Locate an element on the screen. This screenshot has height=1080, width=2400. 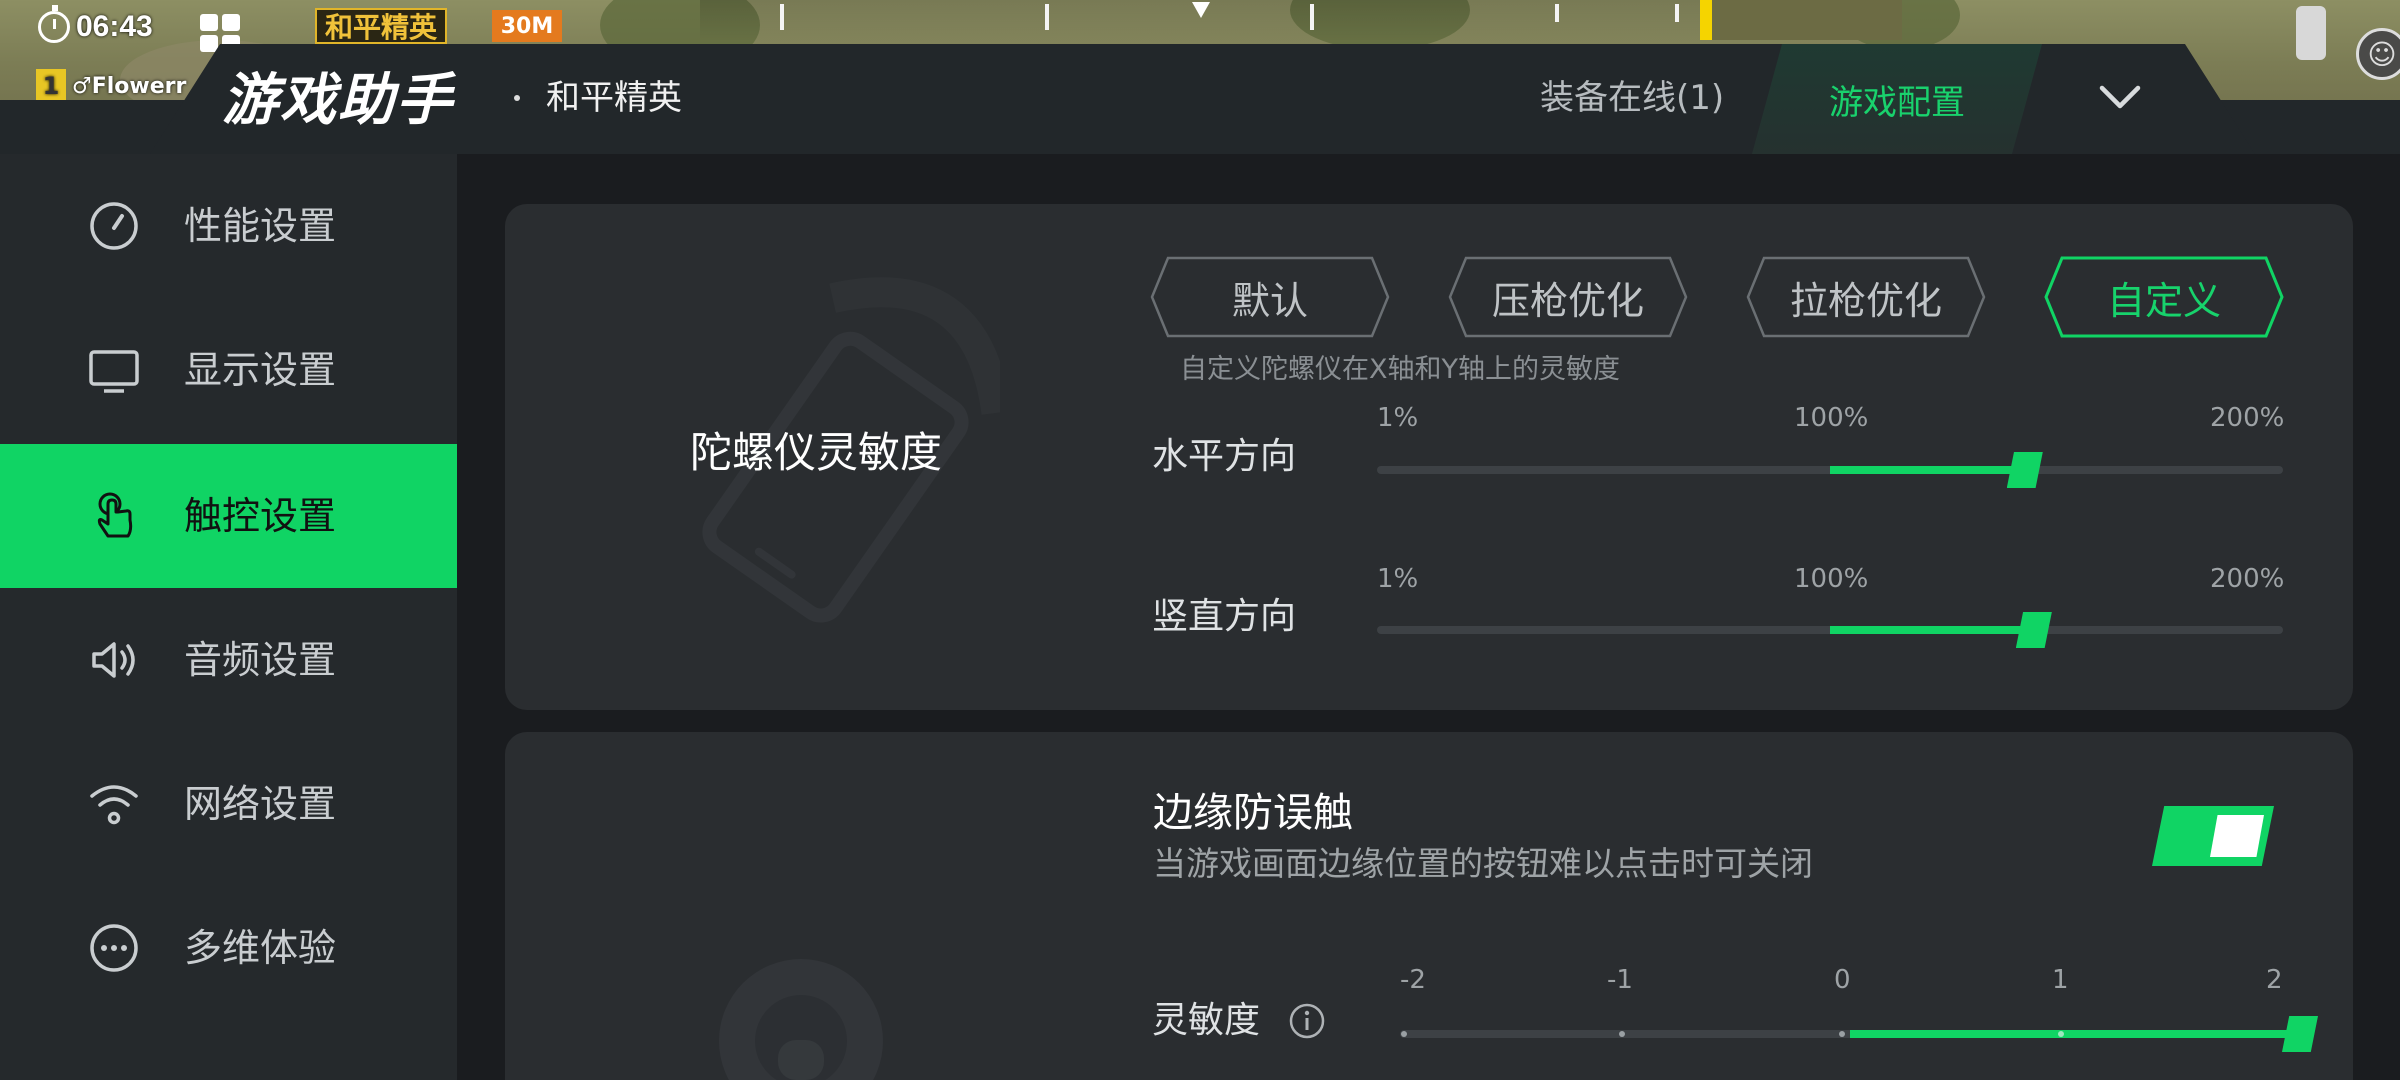
clock-text: 06:43 is located at coordinates (114, 26).